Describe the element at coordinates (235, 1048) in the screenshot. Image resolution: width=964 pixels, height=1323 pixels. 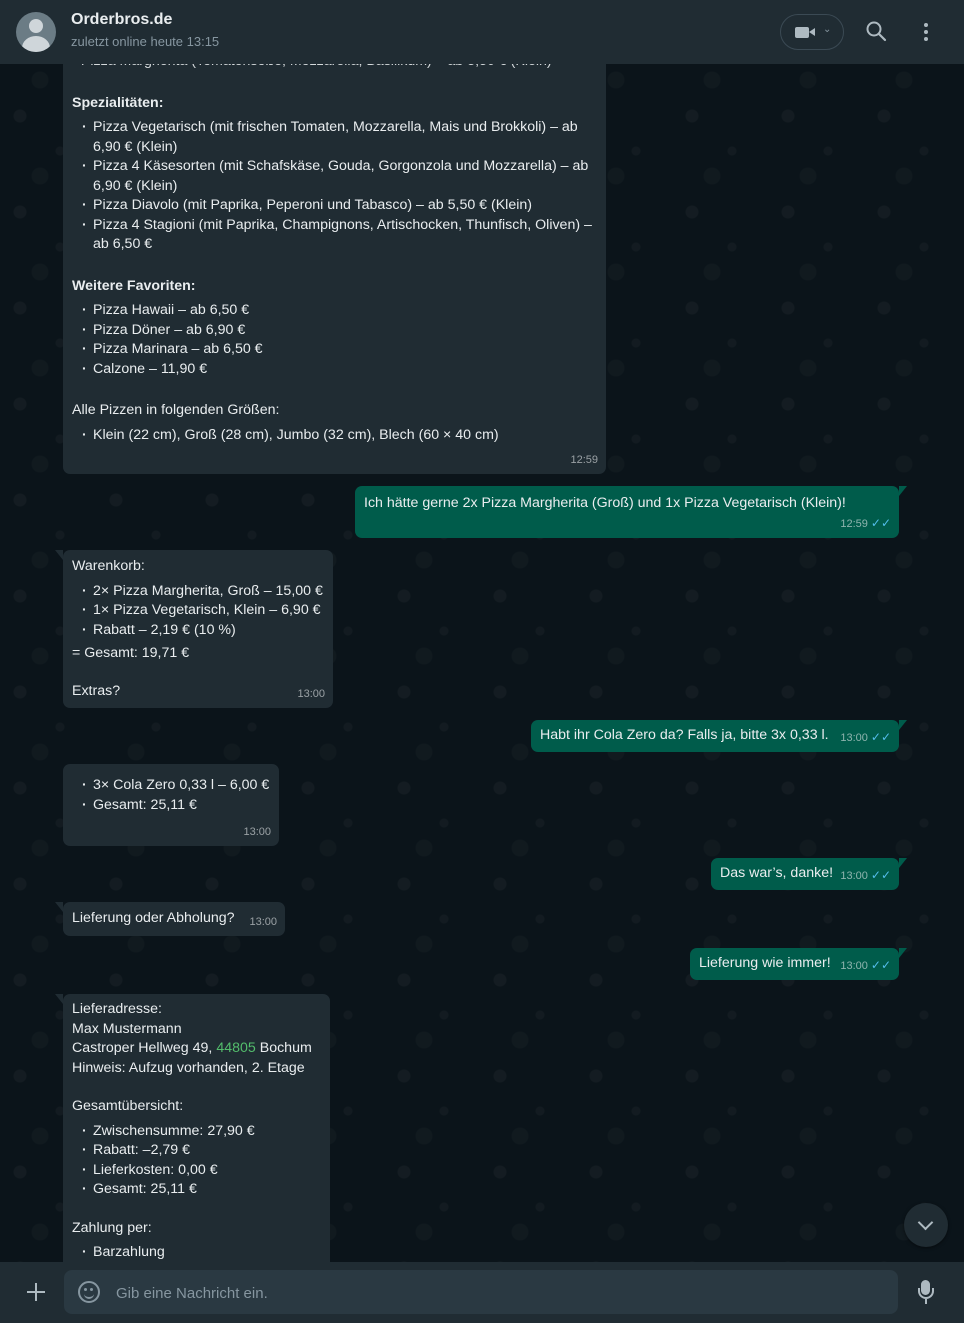
I see `zip-link: 44805` at that location.